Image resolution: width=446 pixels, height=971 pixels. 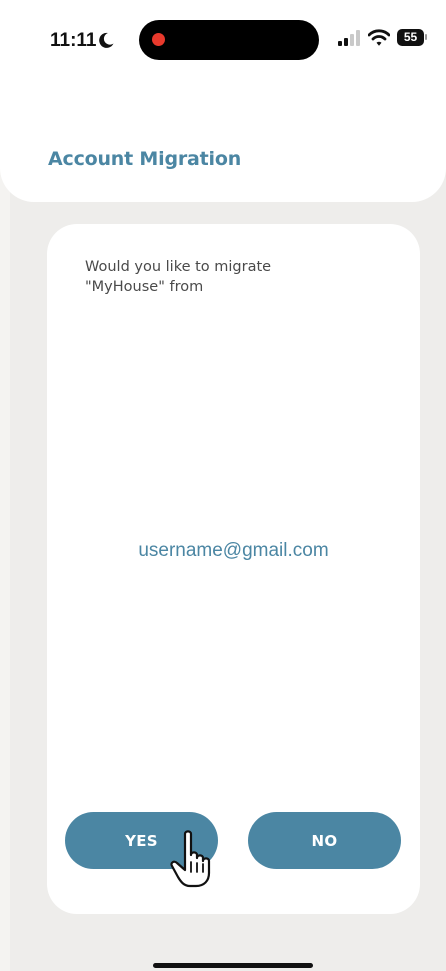 What do you see at coordinates (178, 267) in the screenshot?
I see `prompt-line: Would you like to migrate` at bounding box center [178, 267].